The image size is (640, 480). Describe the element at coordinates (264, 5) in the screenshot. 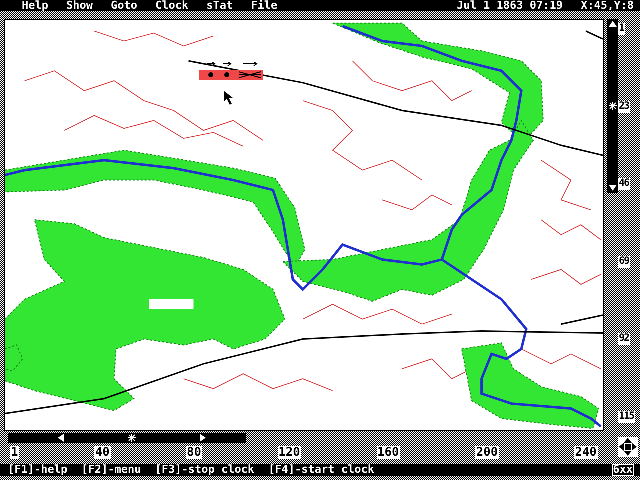

I see `menu-item: File` at that location.